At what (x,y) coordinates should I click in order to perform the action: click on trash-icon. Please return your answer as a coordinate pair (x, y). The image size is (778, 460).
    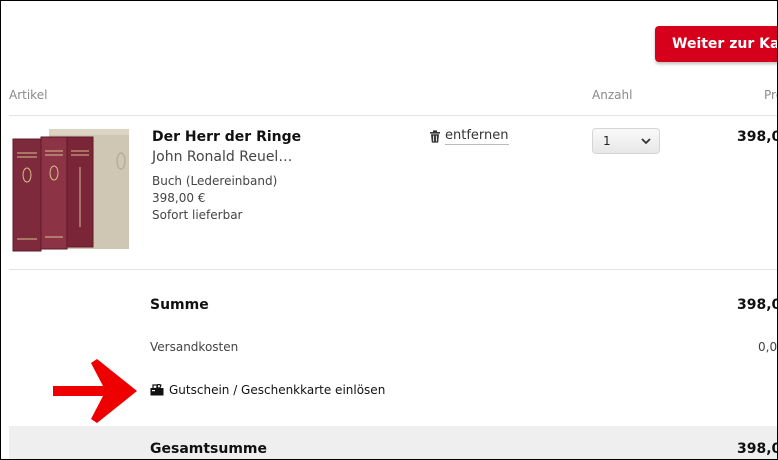
    Looking at the image, I should click on (435, 136).